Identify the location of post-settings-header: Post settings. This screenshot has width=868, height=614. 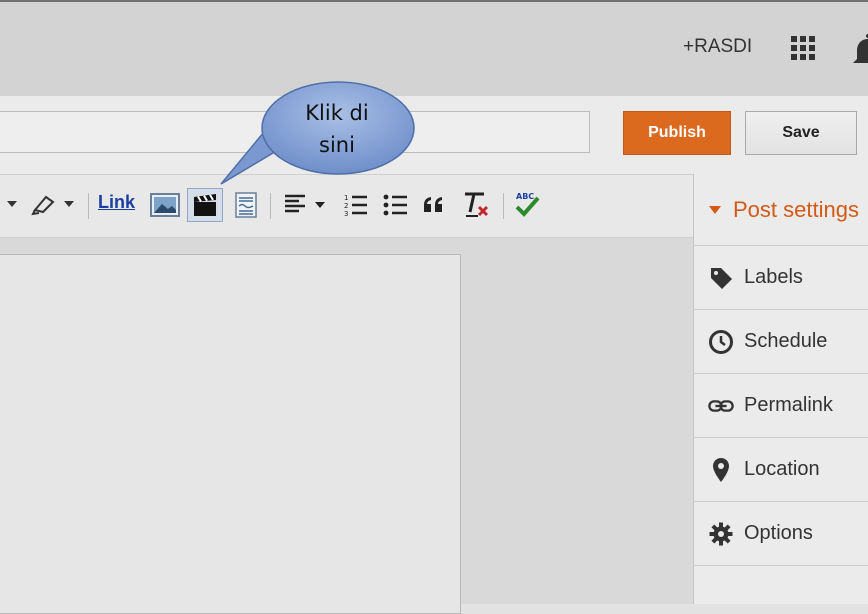
(780, 210).